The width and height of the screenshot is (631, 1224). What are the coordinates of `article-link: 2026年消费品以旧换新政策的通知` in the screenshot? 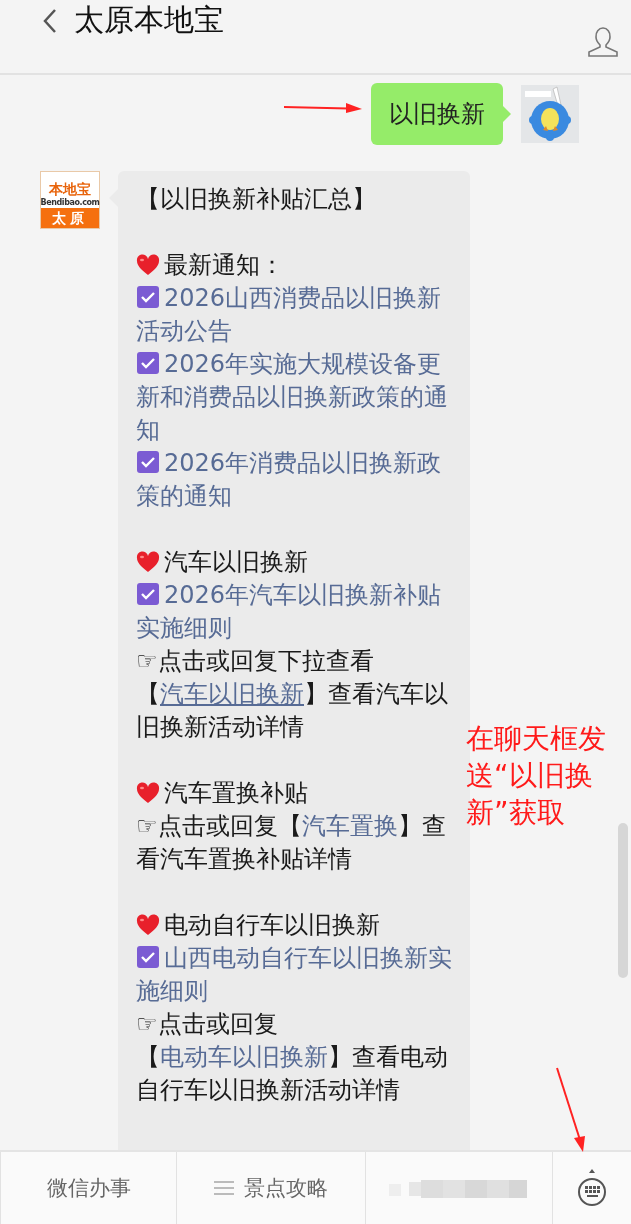 It's located at (296, 480).